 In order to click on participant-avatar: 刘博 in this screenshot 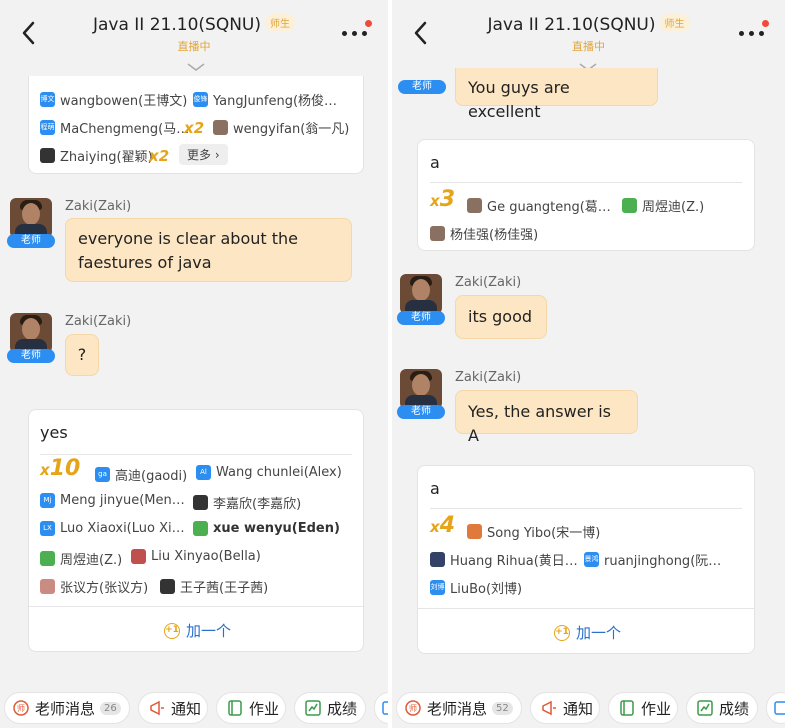, I will do `click(437, 587)`.